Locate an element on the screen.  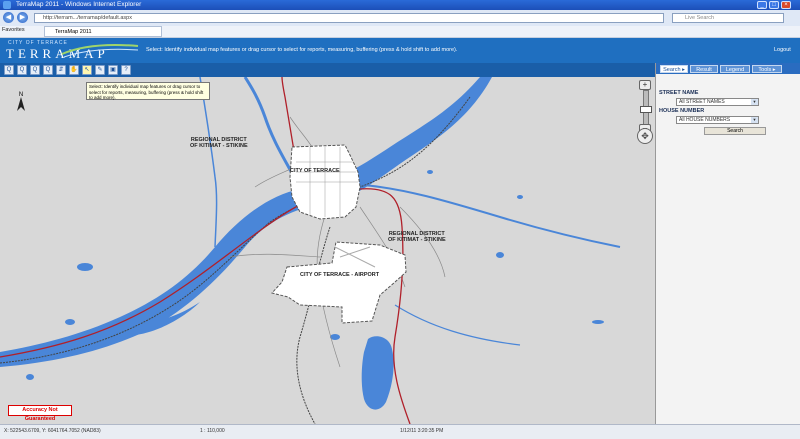
map-scale: 1 : 110,000 is located at coordinates (212, 431).